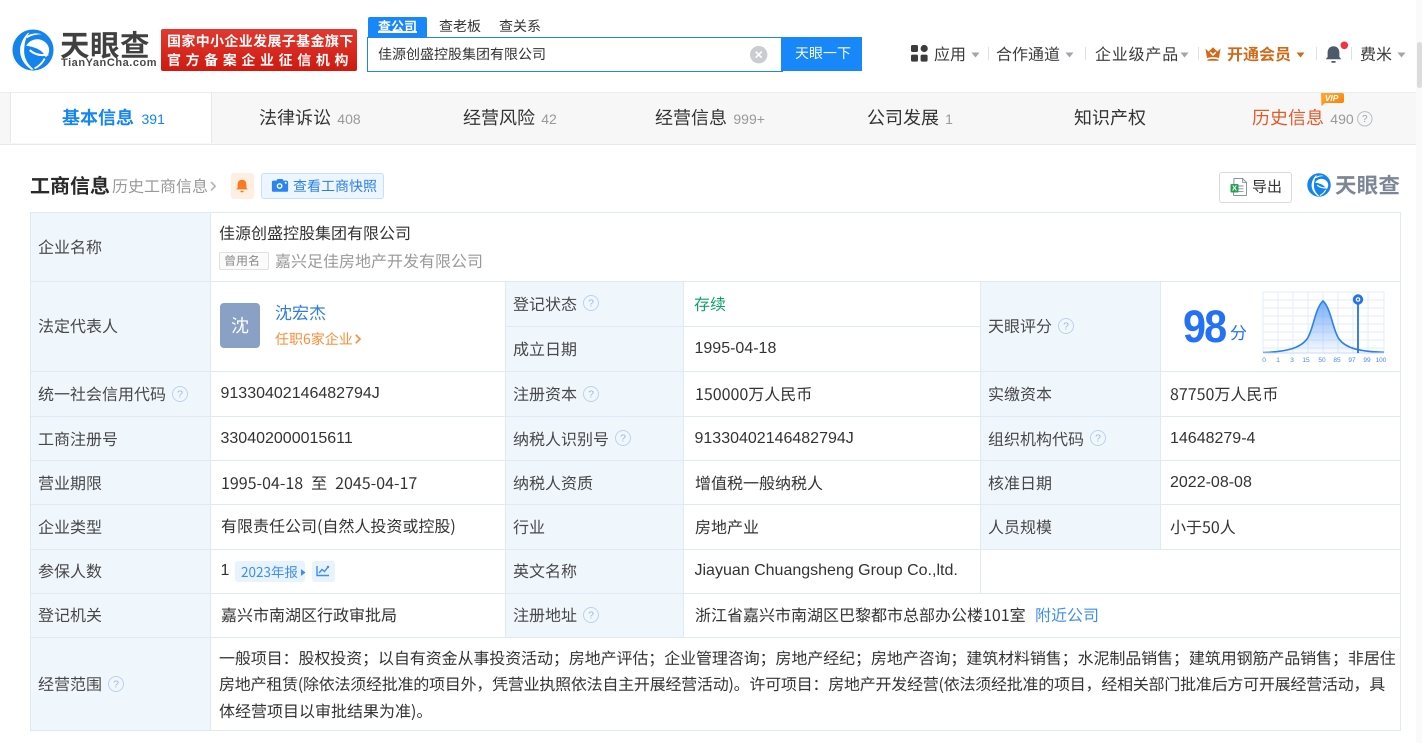 The width and height of the screenshot is (1422, 743). Describe the element at coordinates (1234, 187) in the screenshot. I see `svg-text: X` at that location.